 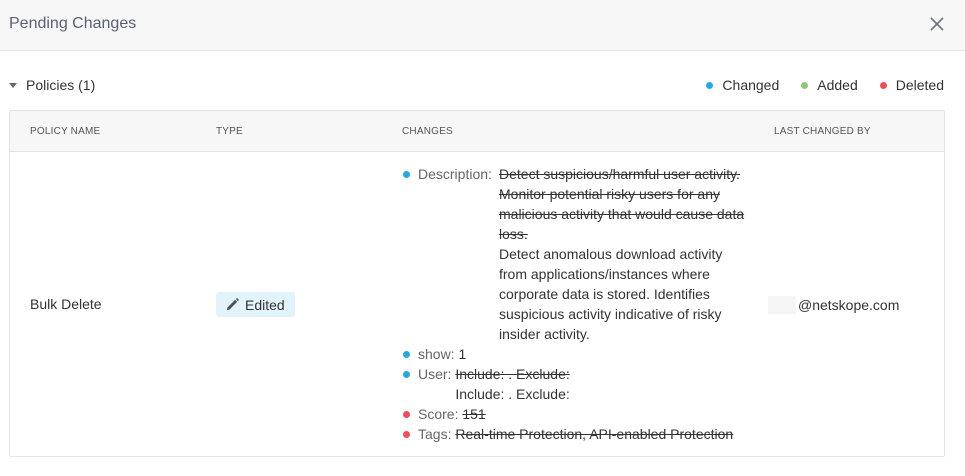 What do you see at coordinates (232, 304) in the screenshot?
I see `pencil-icon` at bounding box center [232, 304].